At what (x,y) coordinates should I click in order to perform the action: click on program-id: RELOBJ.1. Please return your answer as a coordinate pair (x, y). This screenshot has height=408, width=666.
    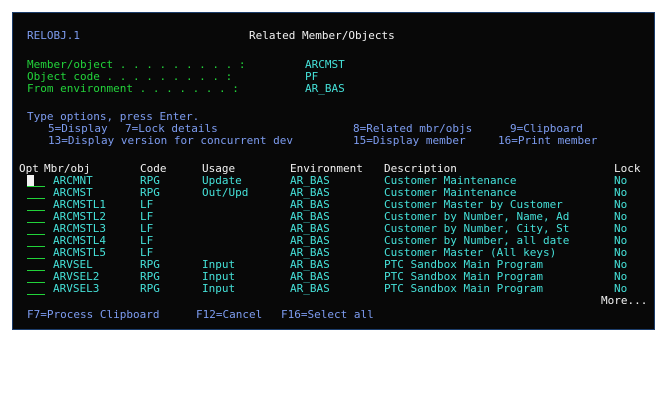
    Looking at the image, I should click on (53, 35).